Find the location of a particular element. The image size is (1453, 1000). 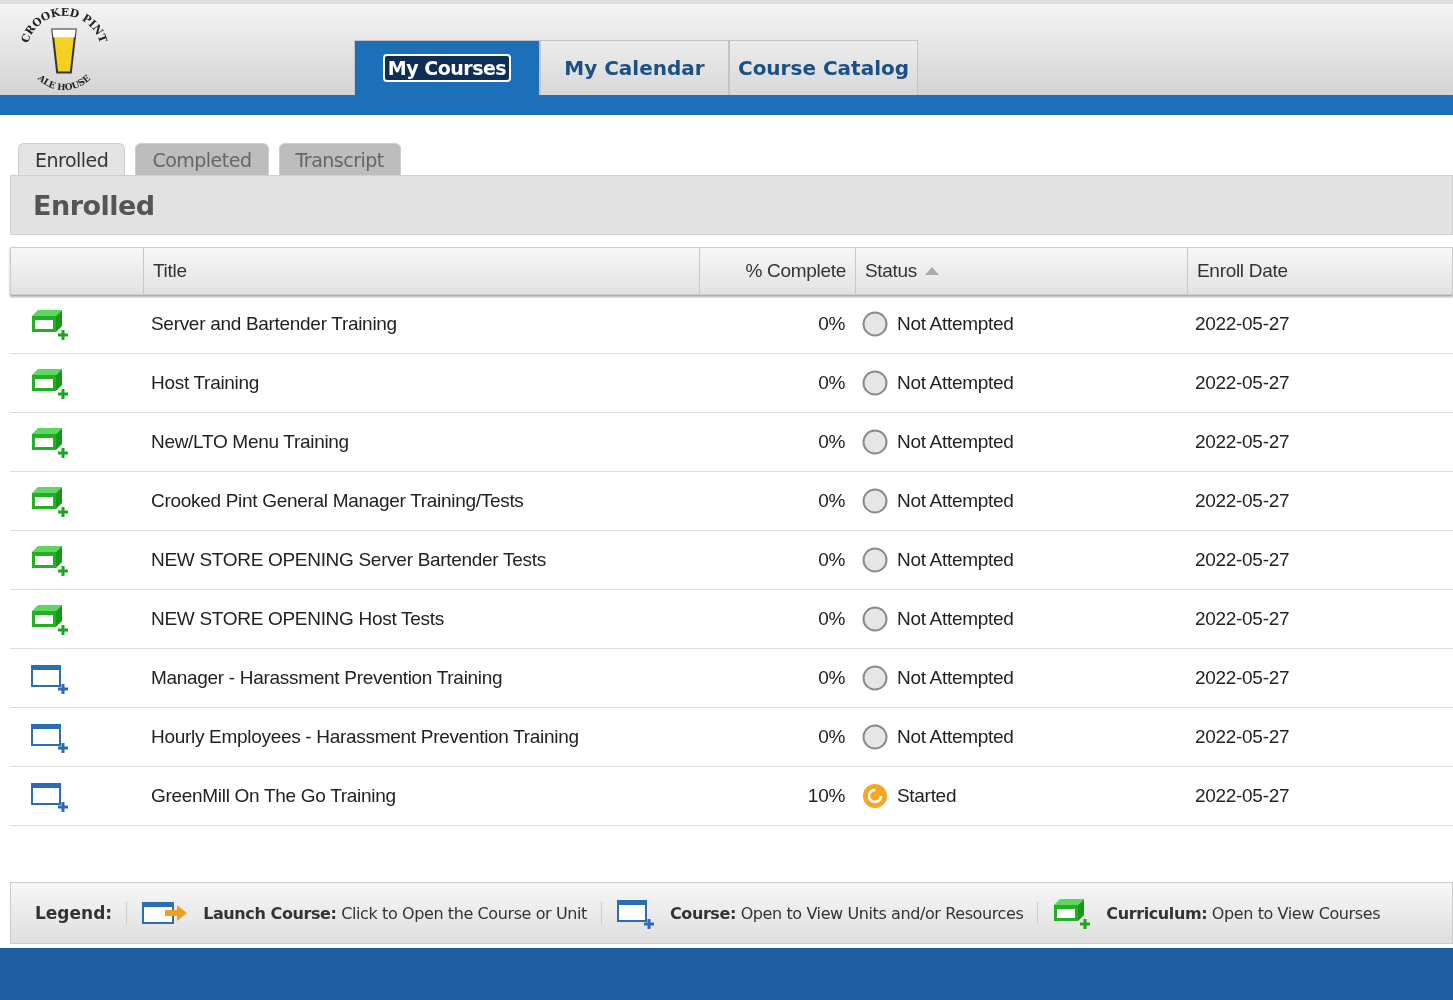

course-title: NEW STORE OPENING Host Tests is located at coordinates (420, 619).